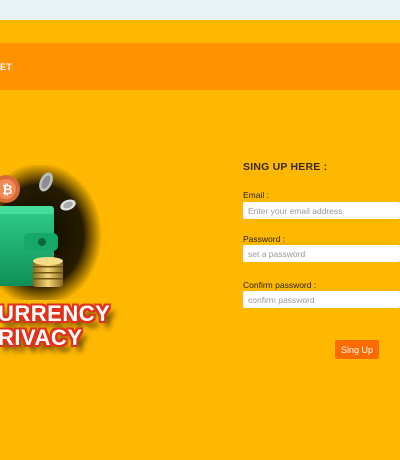  I want to click on signup-title: SING UP HERE :, so click(285, 167).